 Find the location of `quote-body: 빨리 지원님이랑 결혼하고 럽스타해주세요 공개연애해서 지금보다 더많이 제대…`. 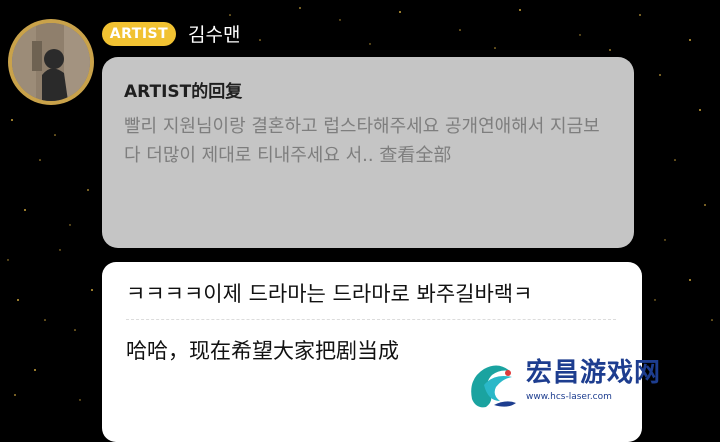

quote-body: 빨리 지원님이랑 결혼하고 럽스타해주세요 공개연애해서 지금보다 더많이 제대… is located at coordinates (367, 141).